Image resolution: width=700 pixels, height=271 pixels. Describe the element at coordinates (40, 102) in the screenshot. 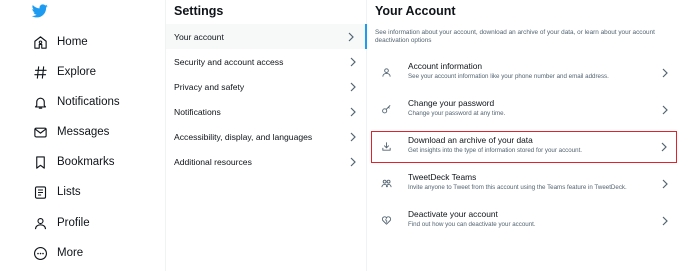

I see `bell-icon` at that location.